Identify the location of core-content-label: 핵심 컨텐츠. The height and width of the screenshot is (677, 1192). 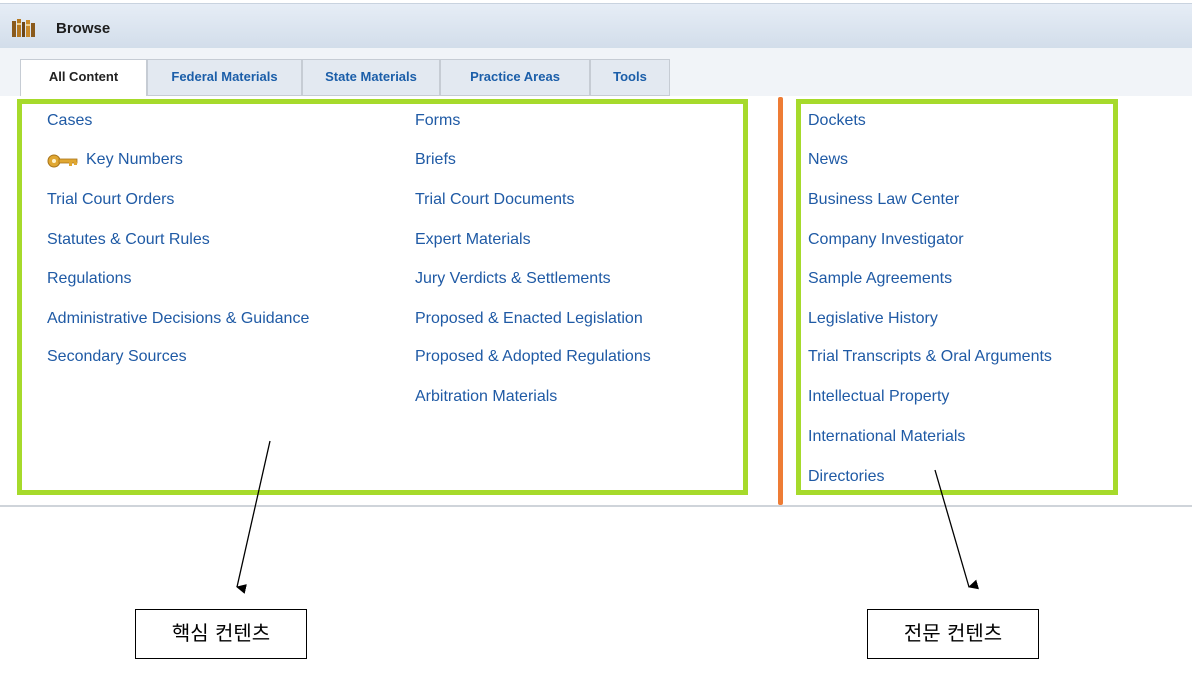
(221, 634).